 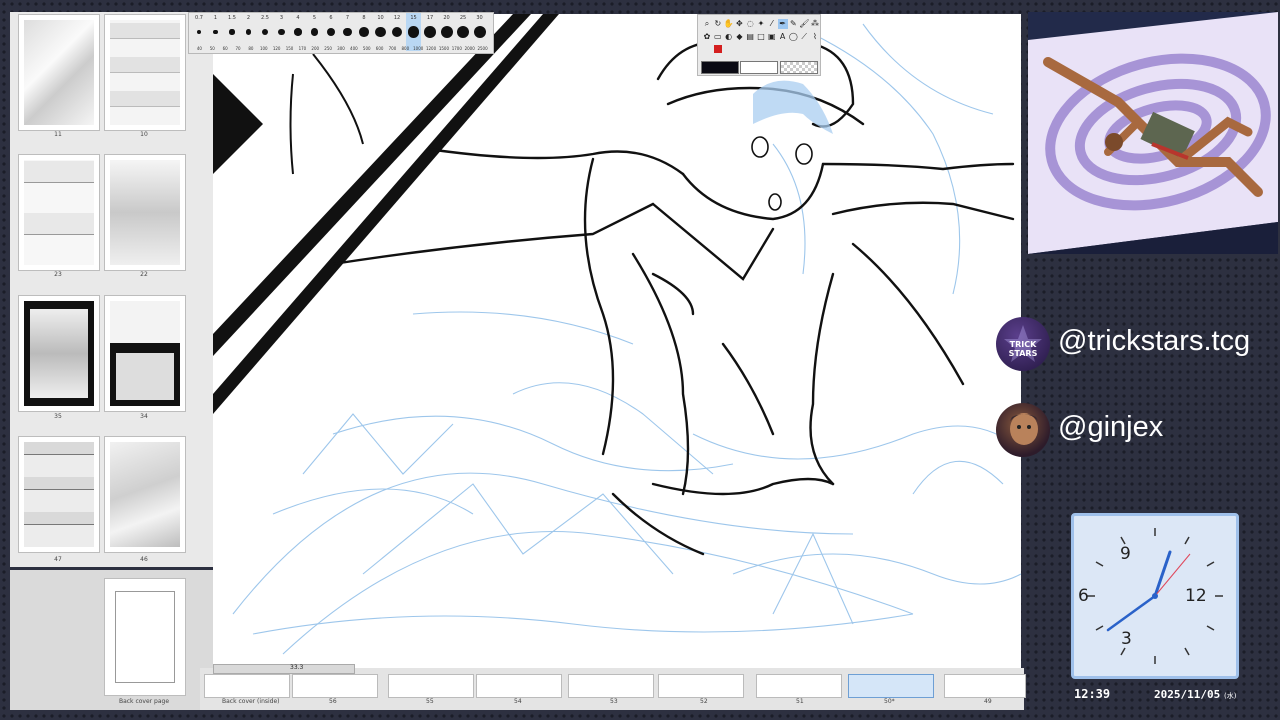 I want to click on minute-hand, so click(x=1131, y=613).